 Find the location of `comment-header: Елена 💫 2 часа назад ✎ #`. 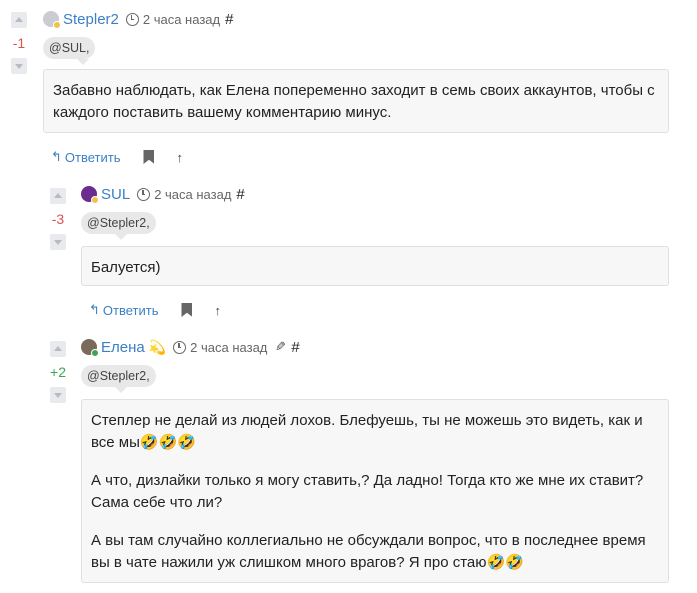

comment-header: Елена 💫 2 часа назад ✎ # is located at coordinates (190, 347).